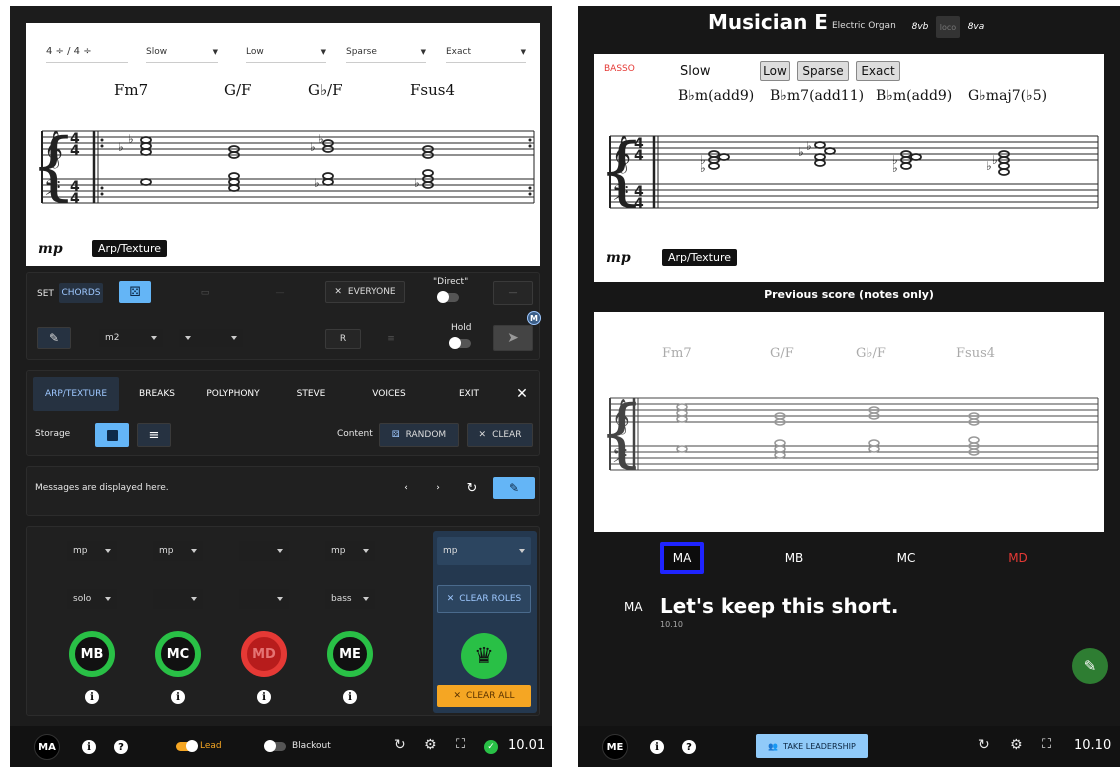 The width and height of the screenshot is (1120, 767). What do you see at coordinates (460, 343) in the screenshot?
I see `hold-toggle` at bounding box center [460, 343].